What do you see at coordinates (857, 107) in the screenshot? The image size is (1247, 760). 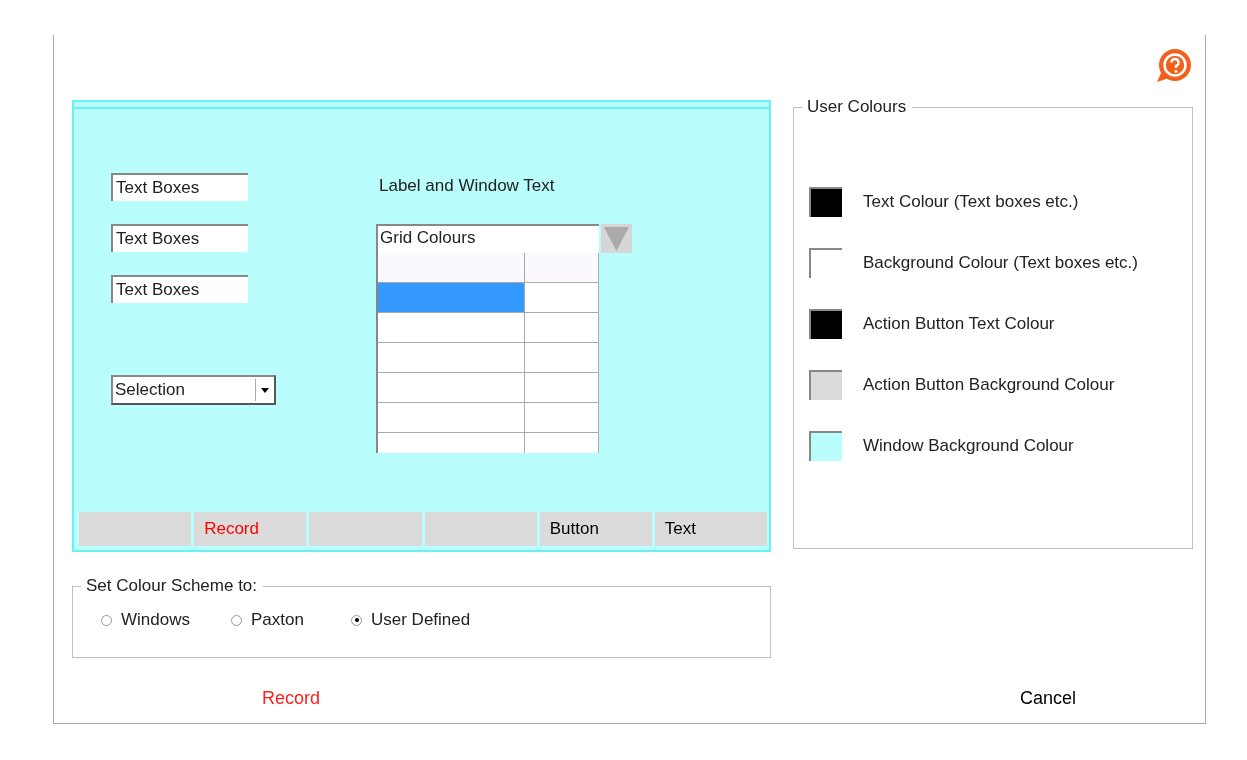 I see `group-title: User Colours` at bounding box center [857, 107].